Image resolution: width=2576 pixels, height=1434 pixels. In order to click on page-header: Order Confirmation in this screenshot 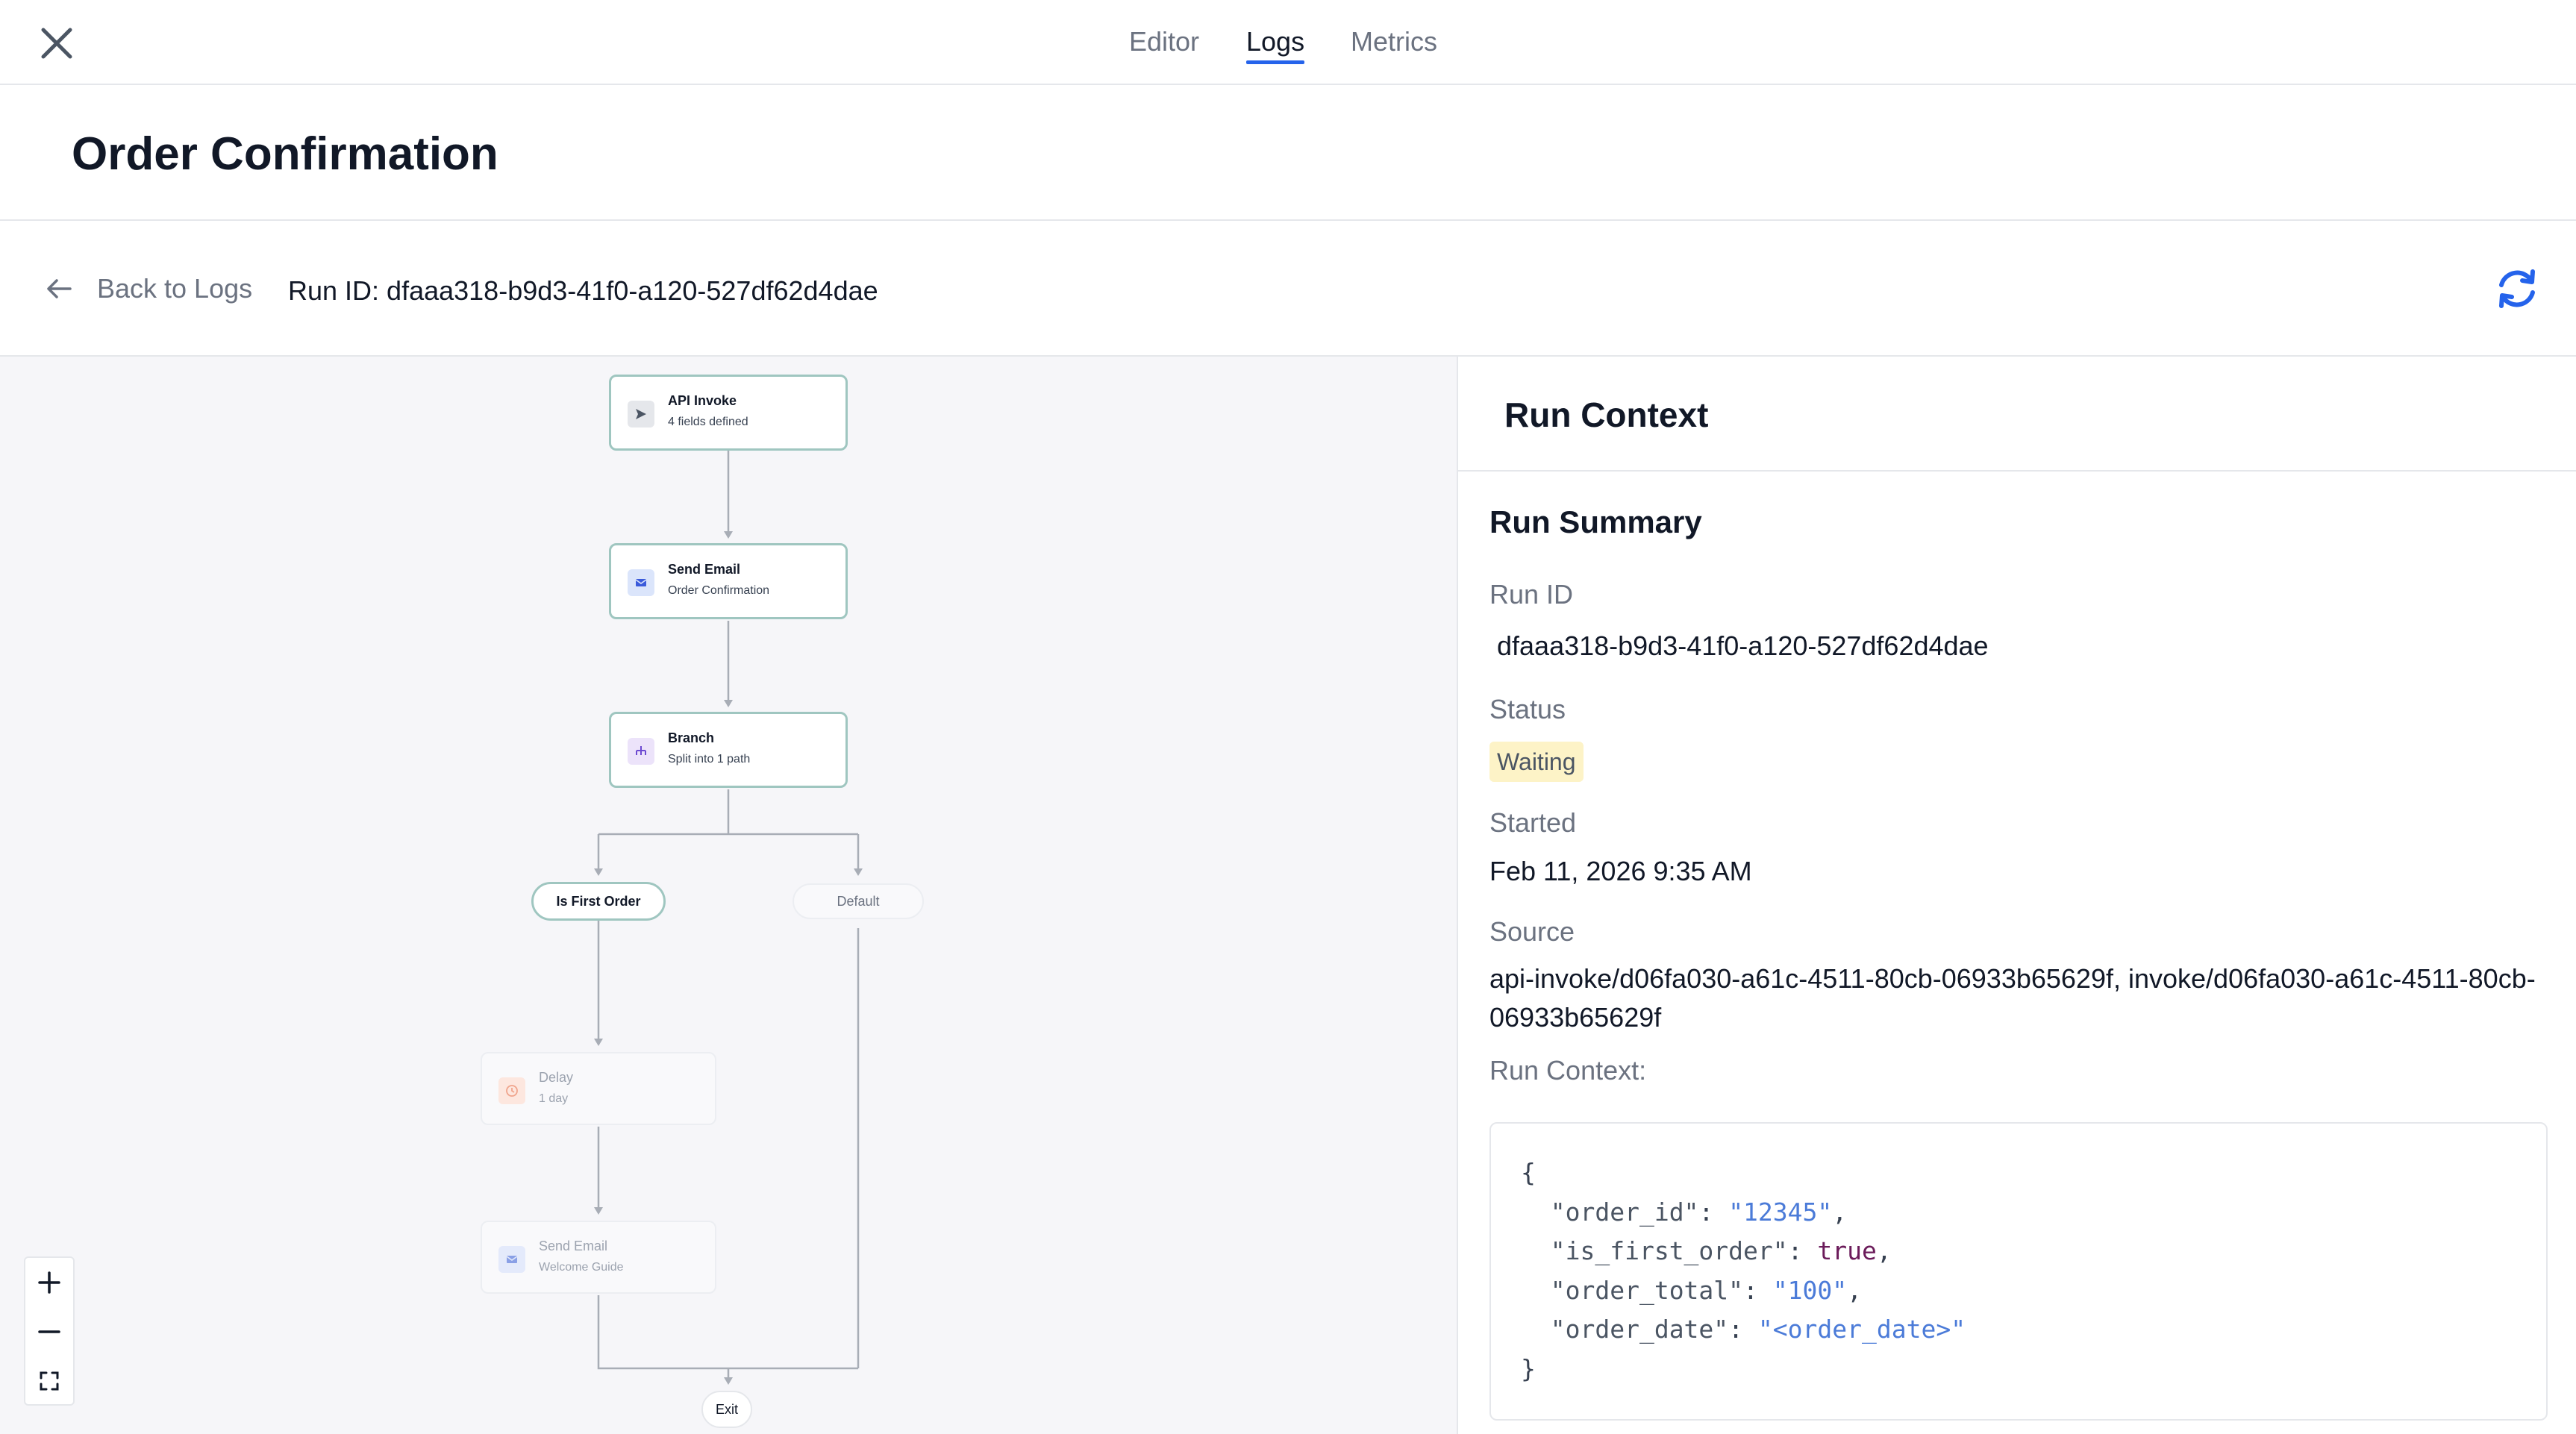, I will do `click(1288, 153)`.